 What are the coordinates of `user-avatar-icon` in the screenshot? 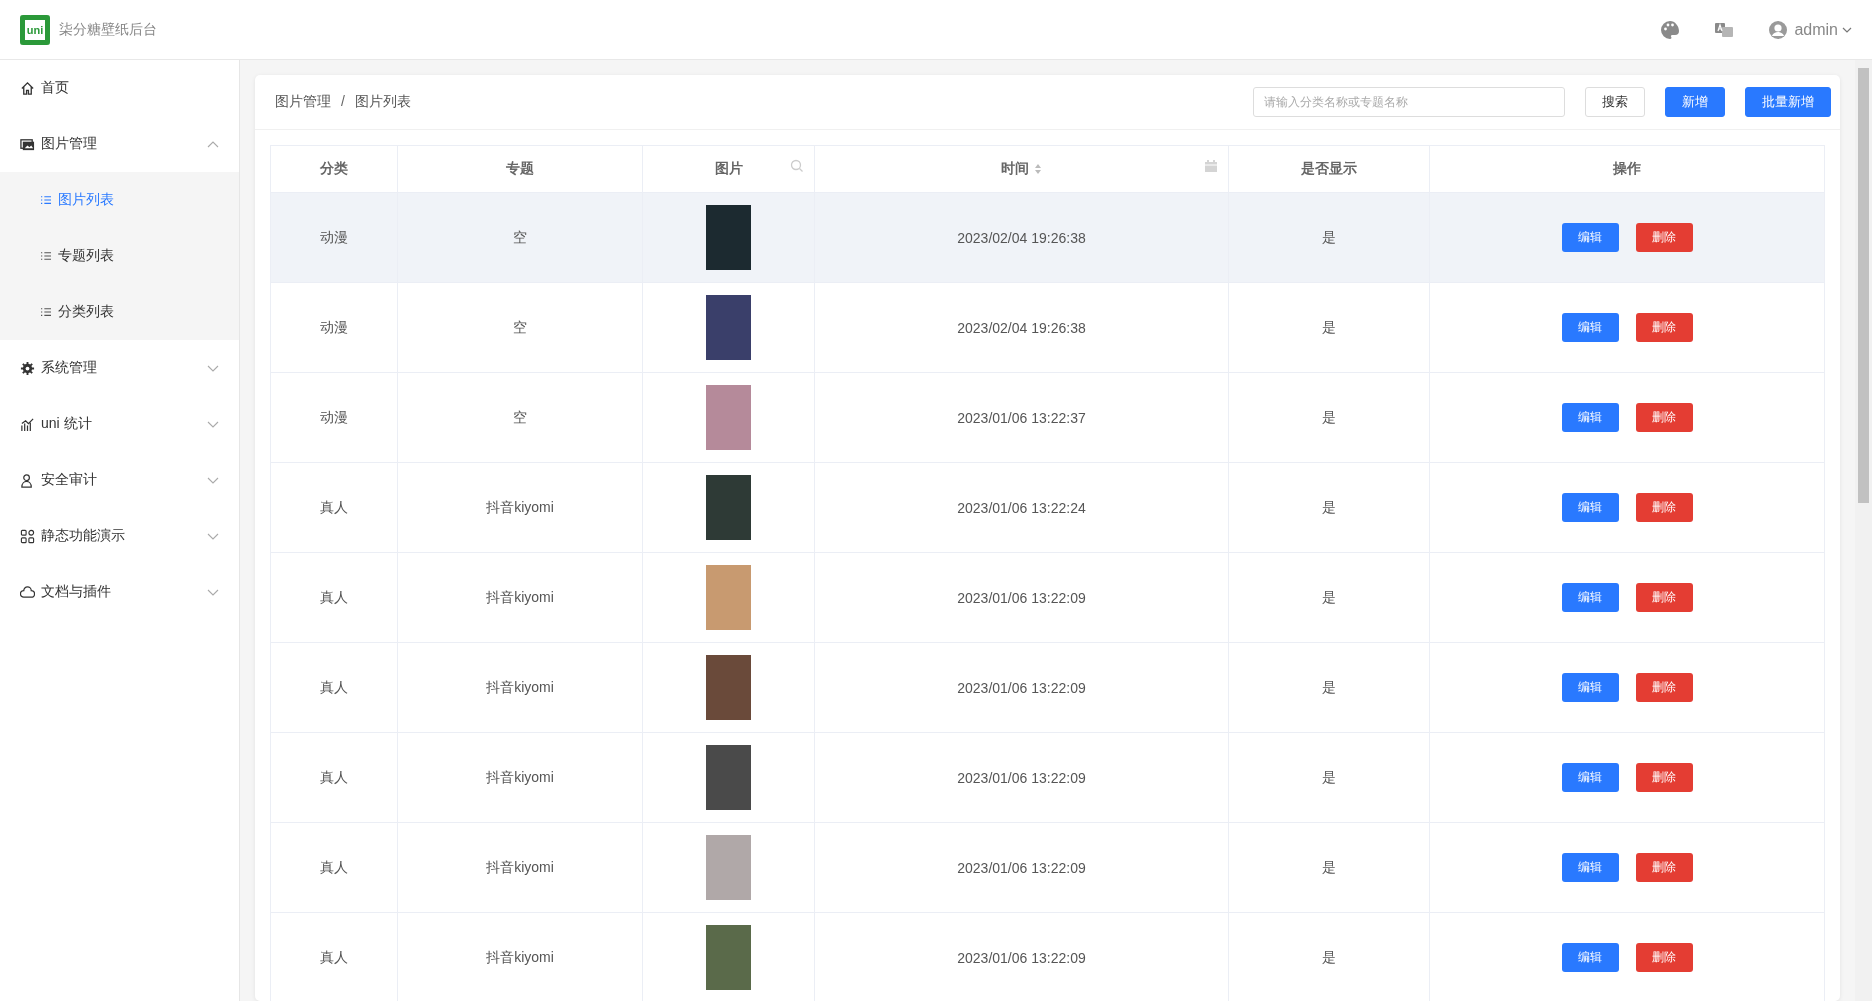 It's located at (1778, 29).